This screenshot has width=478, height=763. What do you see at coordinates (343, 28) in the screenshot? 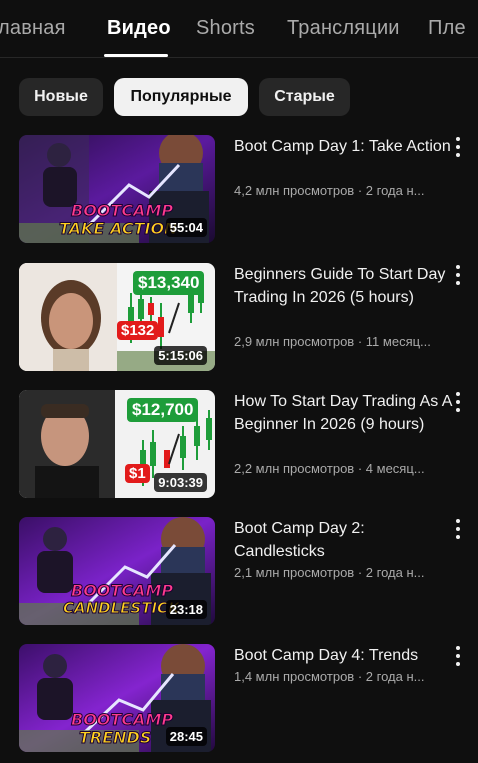
I see `tab-live: Трансляции` at bounding box center [343, 28].